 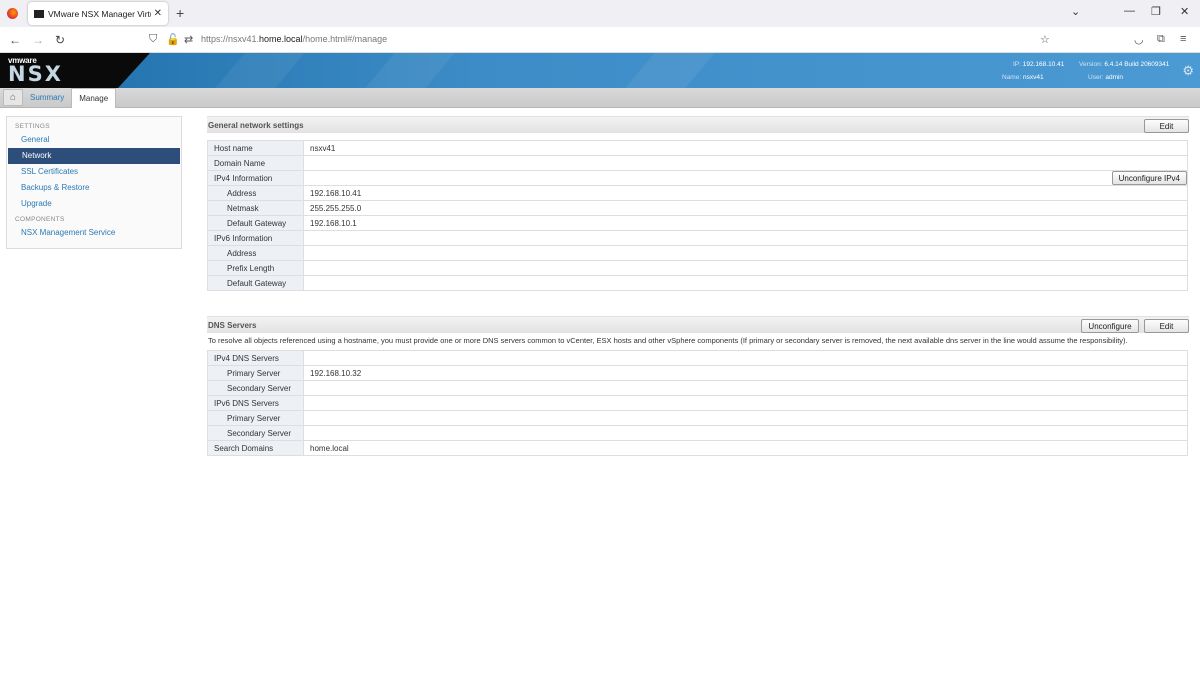 What do you see at coordinates (255, 163) in the screenshot?
I see `row-label: Domain Name` at bounding box center [255, 163].